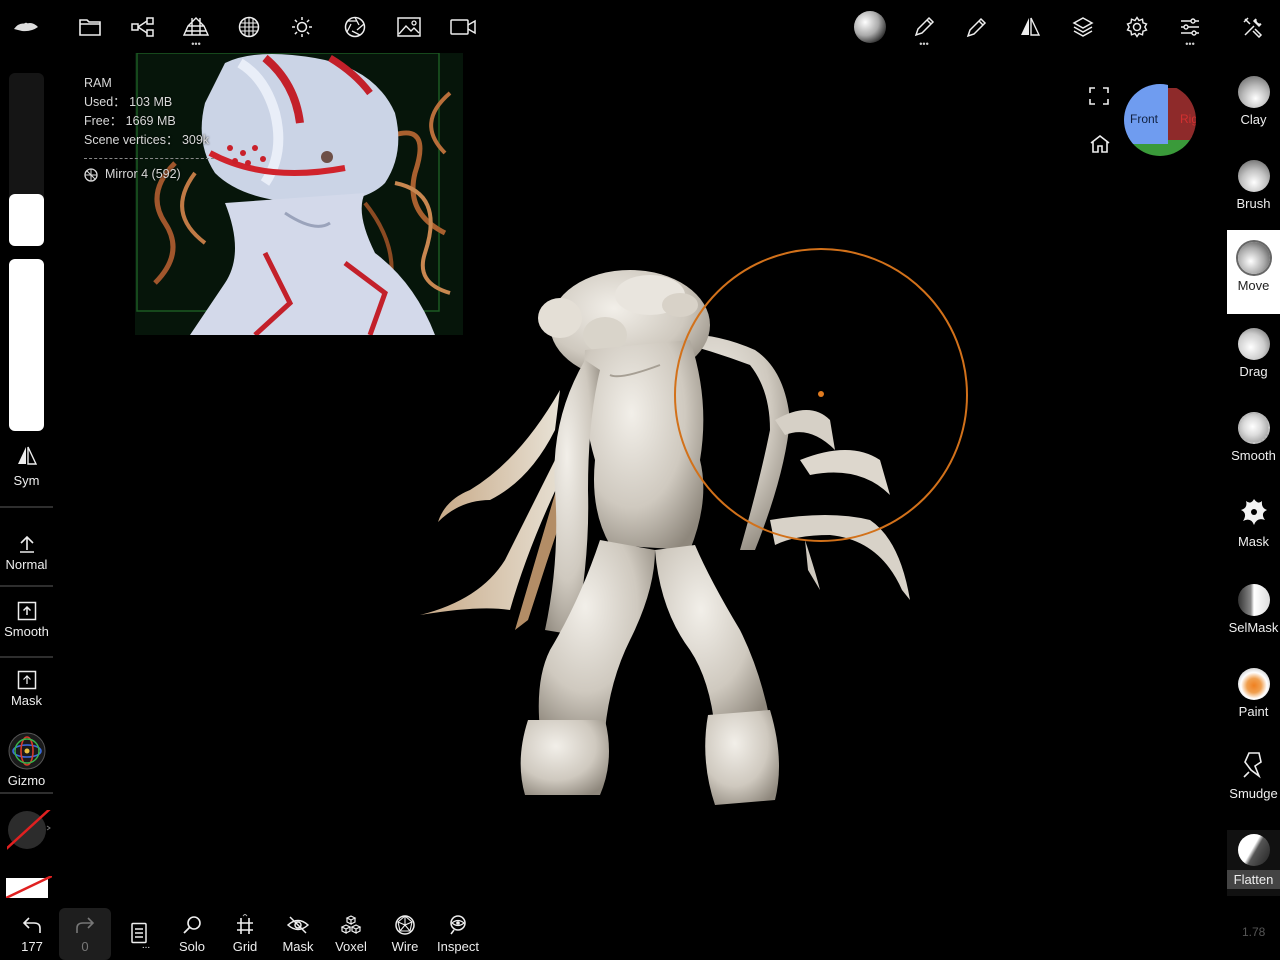 This screenshot has height=960, width=1280. I want to click on view-cube-right-label: Right, so click(1188, 119).